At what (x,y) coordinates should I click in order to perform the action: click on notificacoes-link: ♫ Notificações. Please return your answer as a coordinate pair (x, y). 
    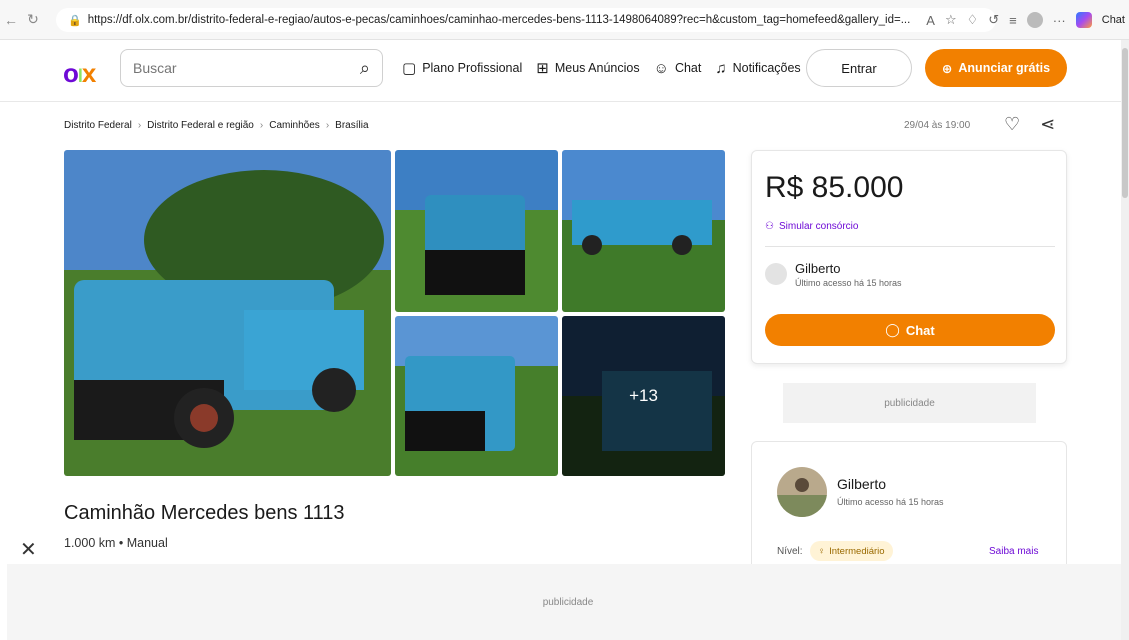
    Looking at the image, I should click on (757, 68).